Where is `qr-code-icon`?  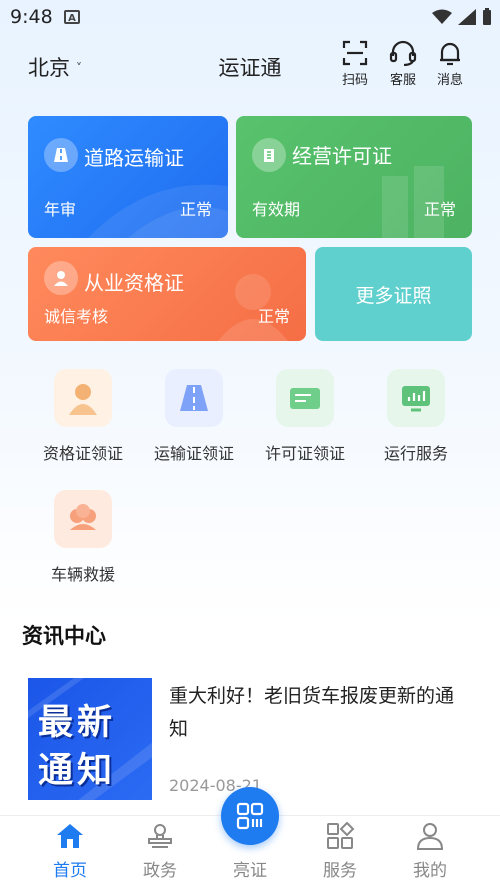
qr-code-icon is located at coordinates (250, 816).